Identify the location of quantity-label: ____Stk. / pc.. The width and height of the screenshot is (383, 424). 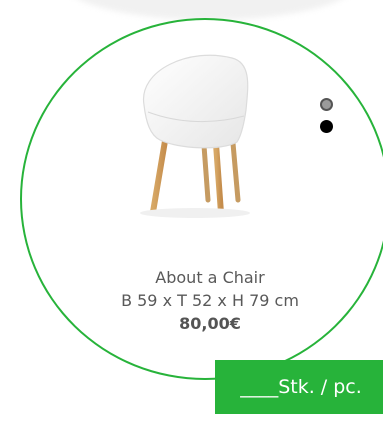
(301, 387).